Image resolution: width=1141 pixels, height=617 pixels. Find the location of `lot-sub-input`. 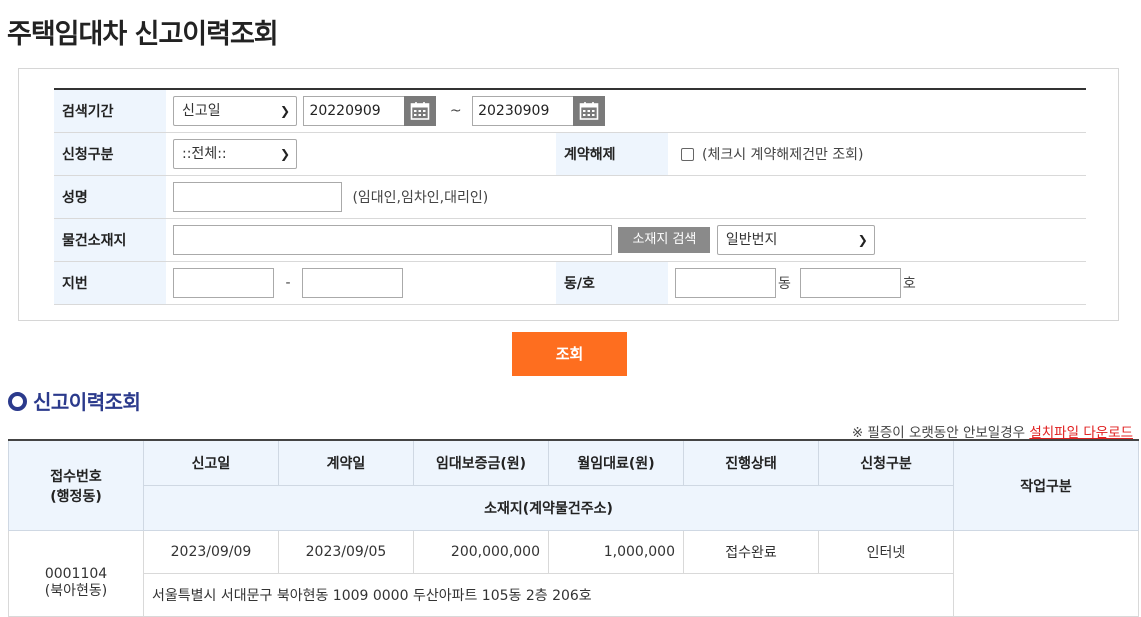

lot-sub-input is located at coordinates (352, 283).